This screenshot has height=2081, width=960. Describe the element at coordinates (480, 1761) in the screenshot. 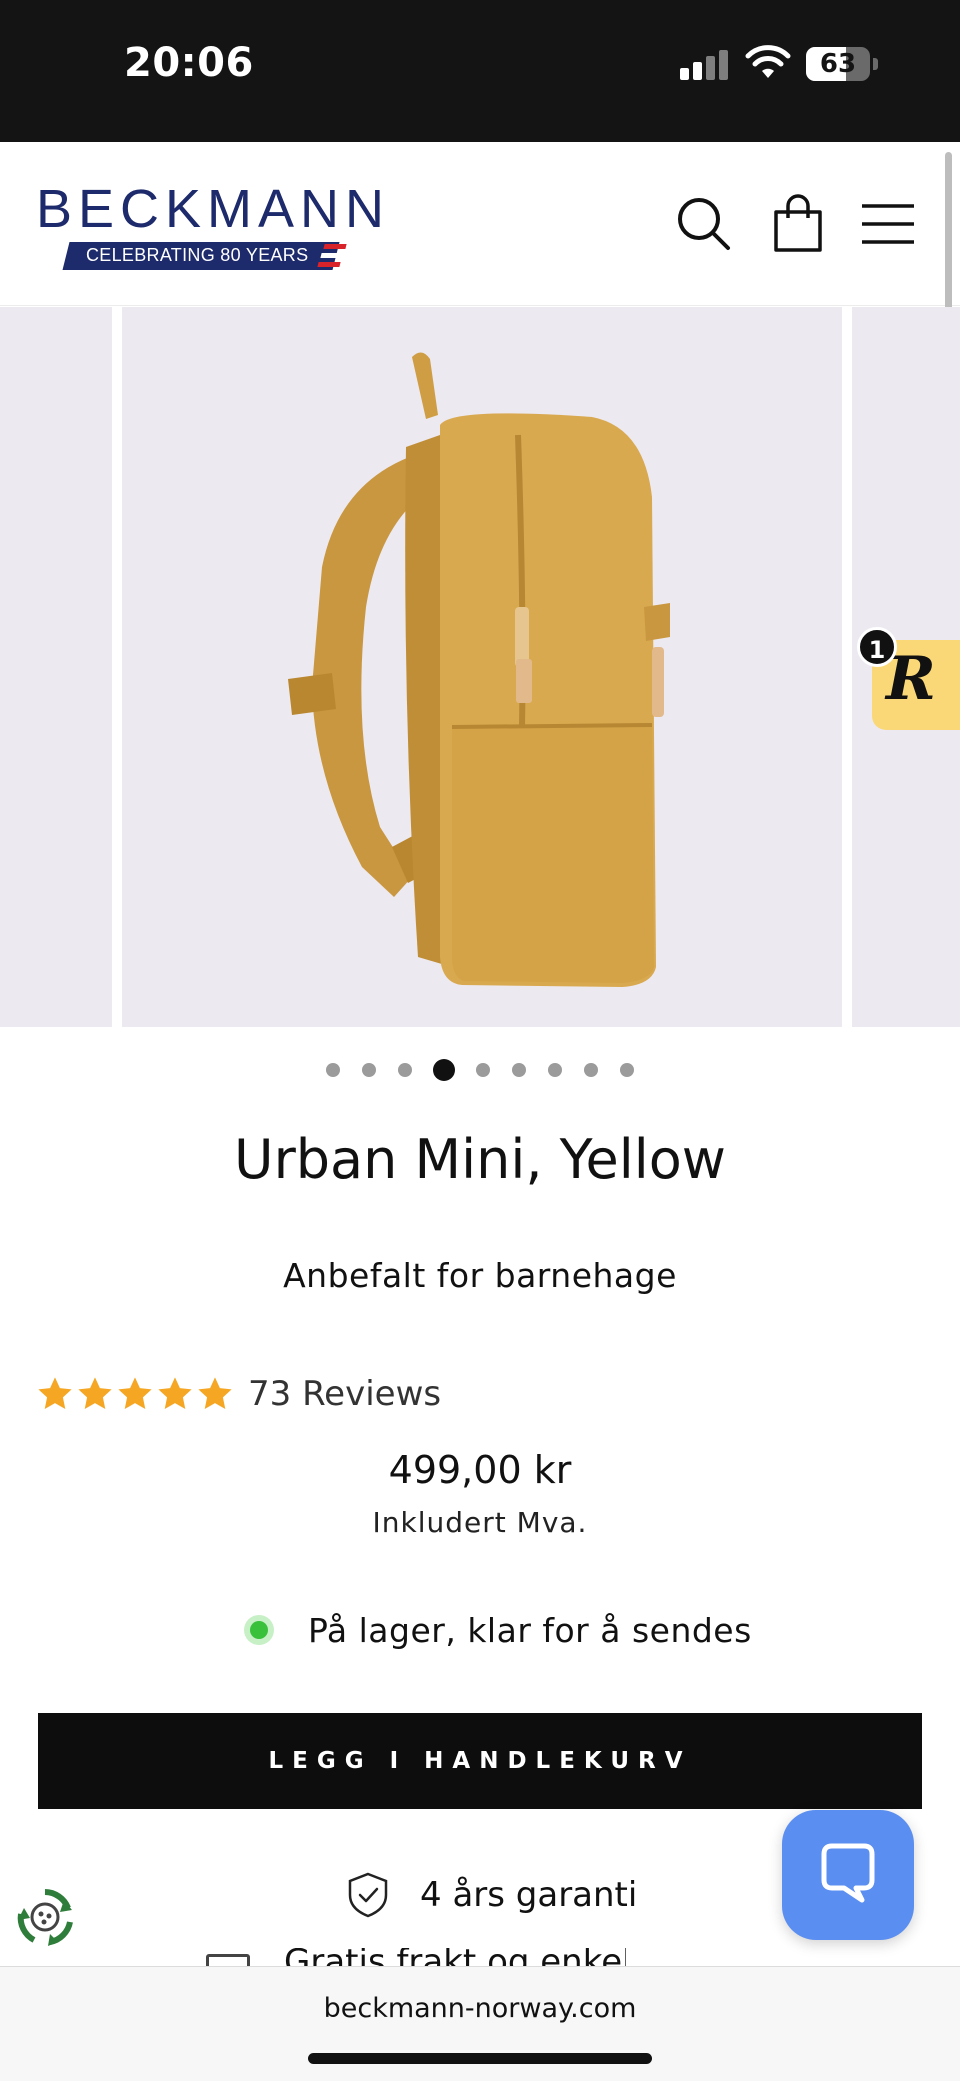

I see `add-to-cart-button: LEGG I HANDLEKURV` at that location.